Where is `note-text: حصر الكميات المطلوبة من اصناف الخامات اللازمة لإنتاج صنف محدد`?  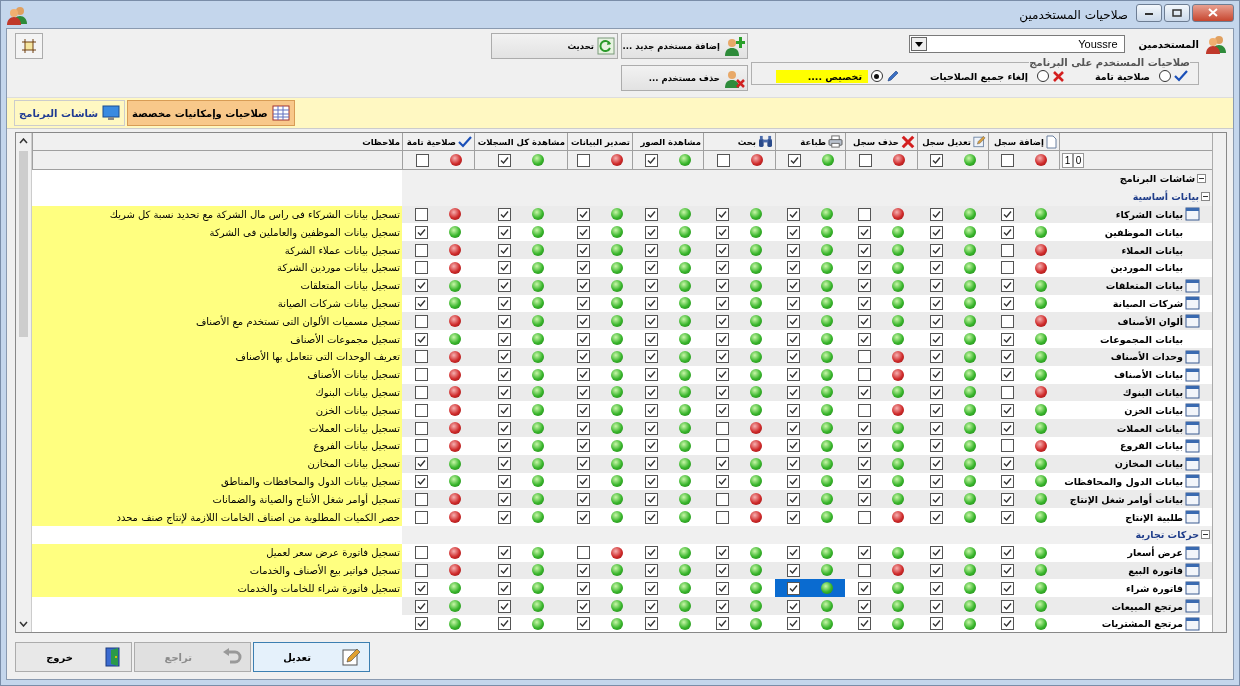
note-text: حصر الكميات المطلوبة من اصناف الخامات اللازمة لإنتاج صنف محدد is located at coordinates (217, 517).